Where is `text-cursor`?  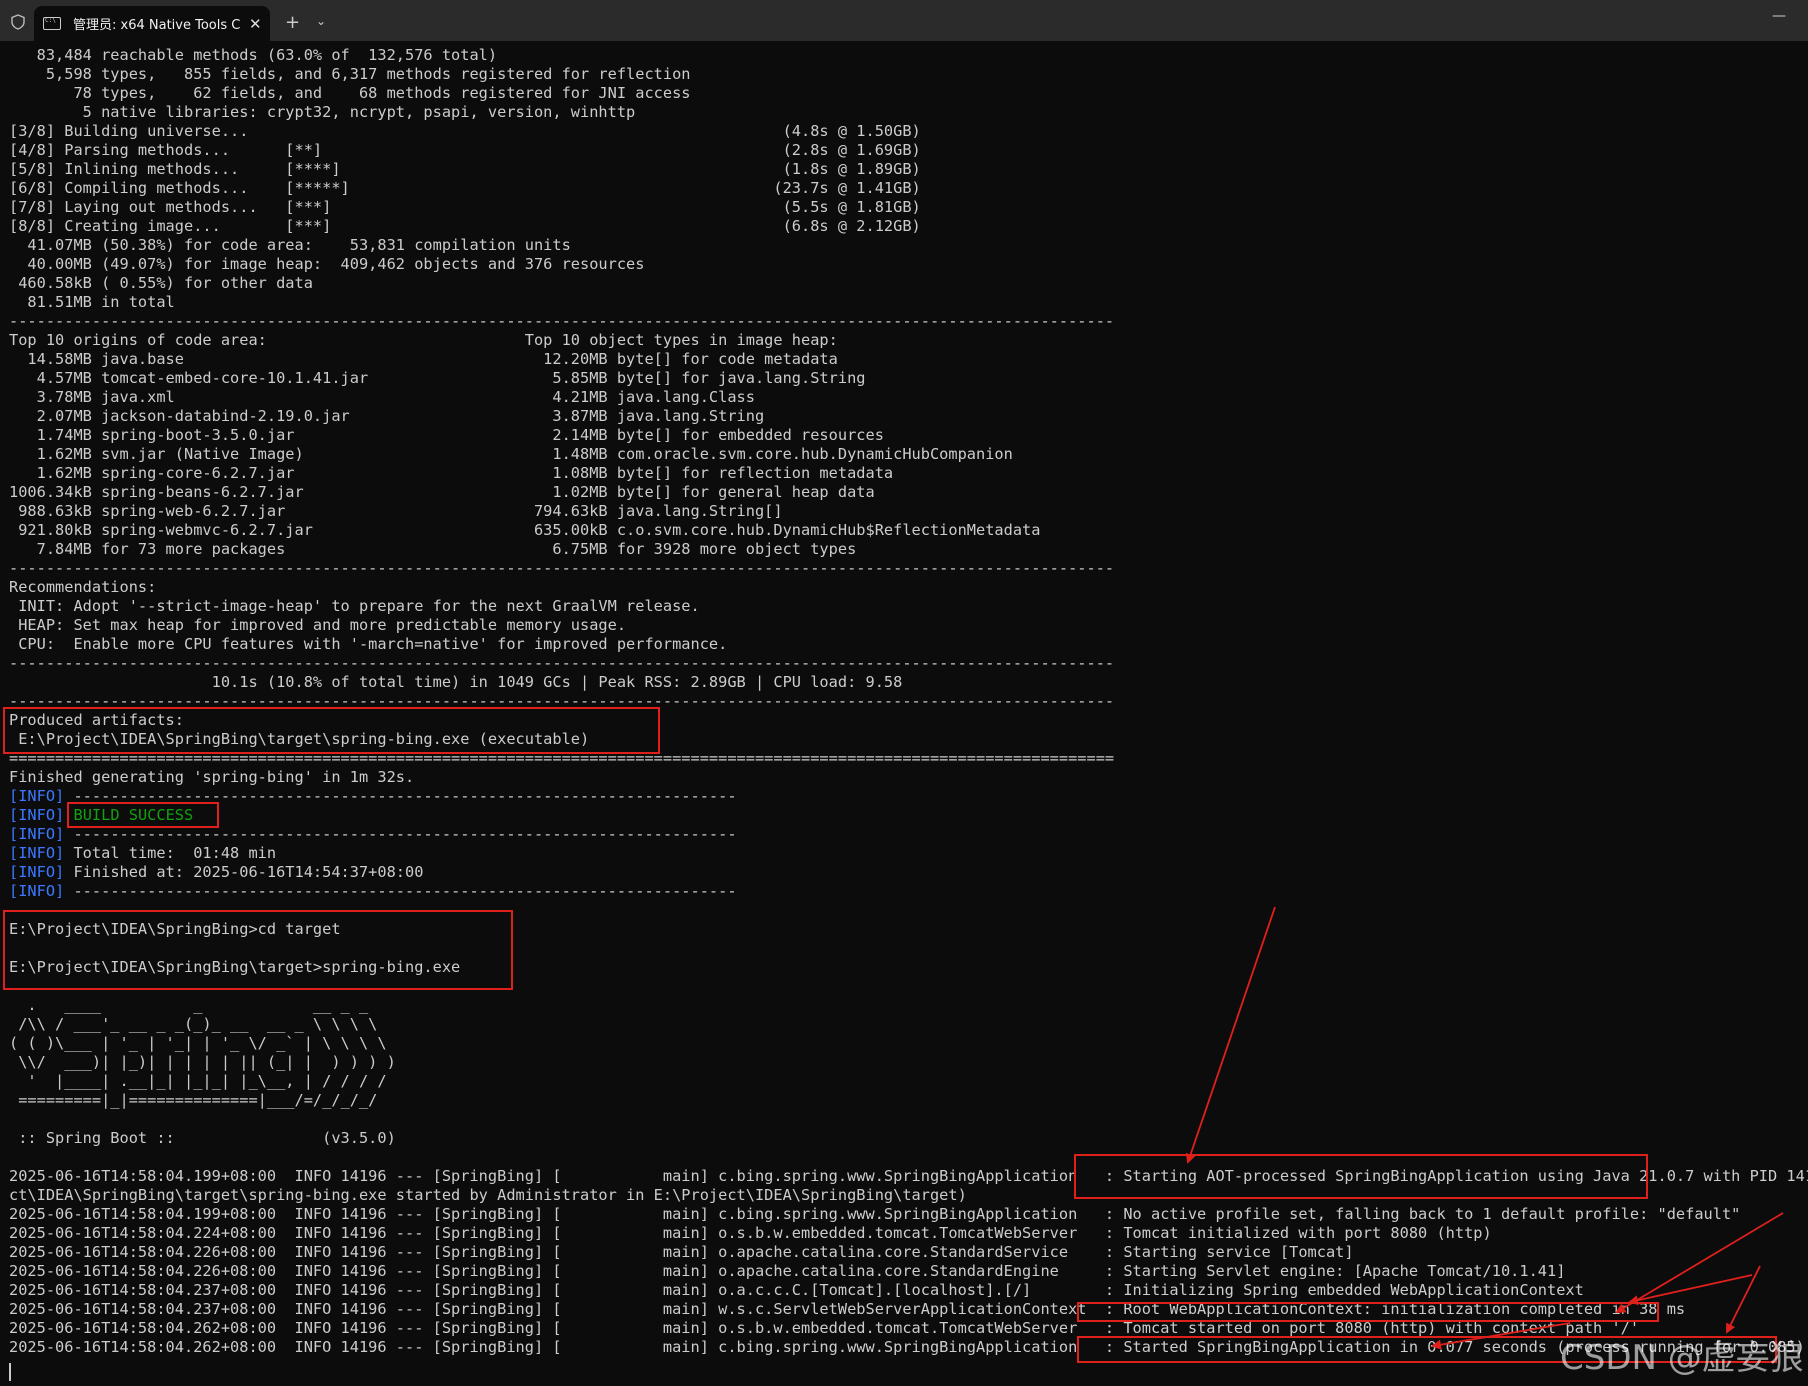
text-cursor is located at coordinates (10, 1372).